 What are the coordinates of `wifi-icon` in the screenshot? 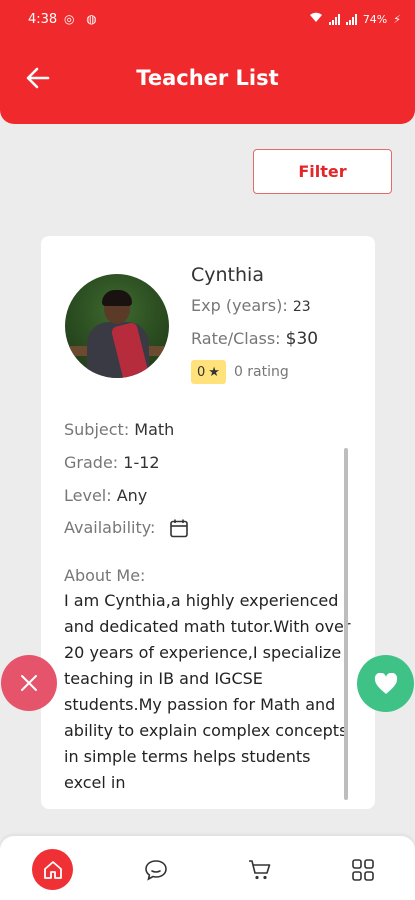 It's located at (316, 19).